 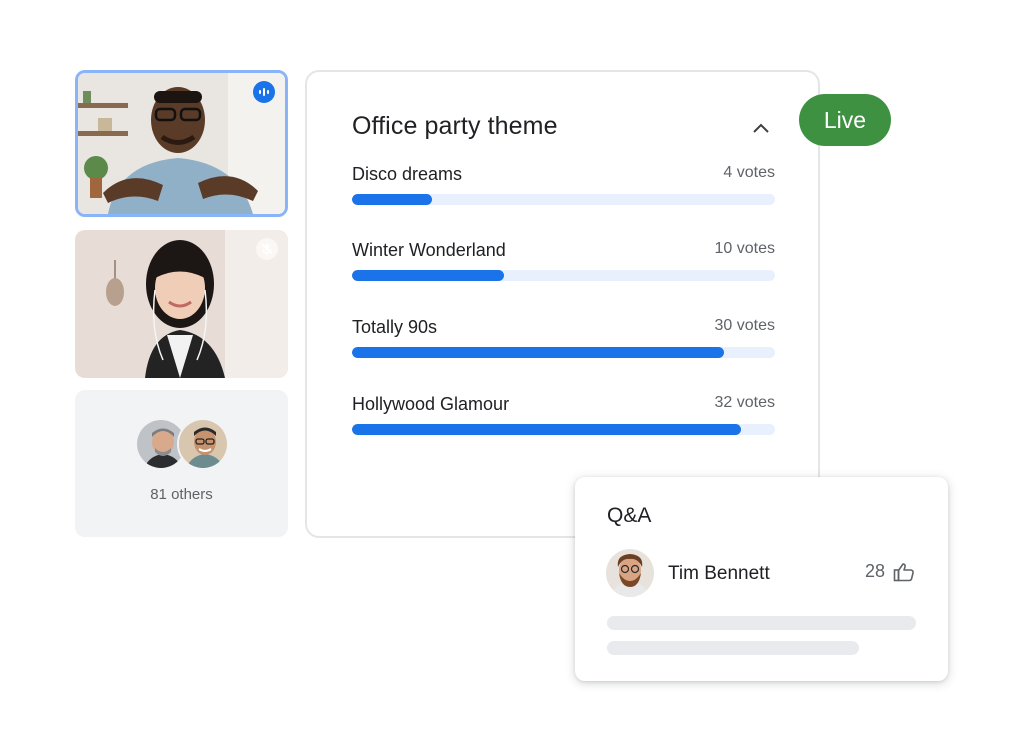 I want to click on qa-card: Q&A Tim Bennett 28, so click(x=761, y=579).